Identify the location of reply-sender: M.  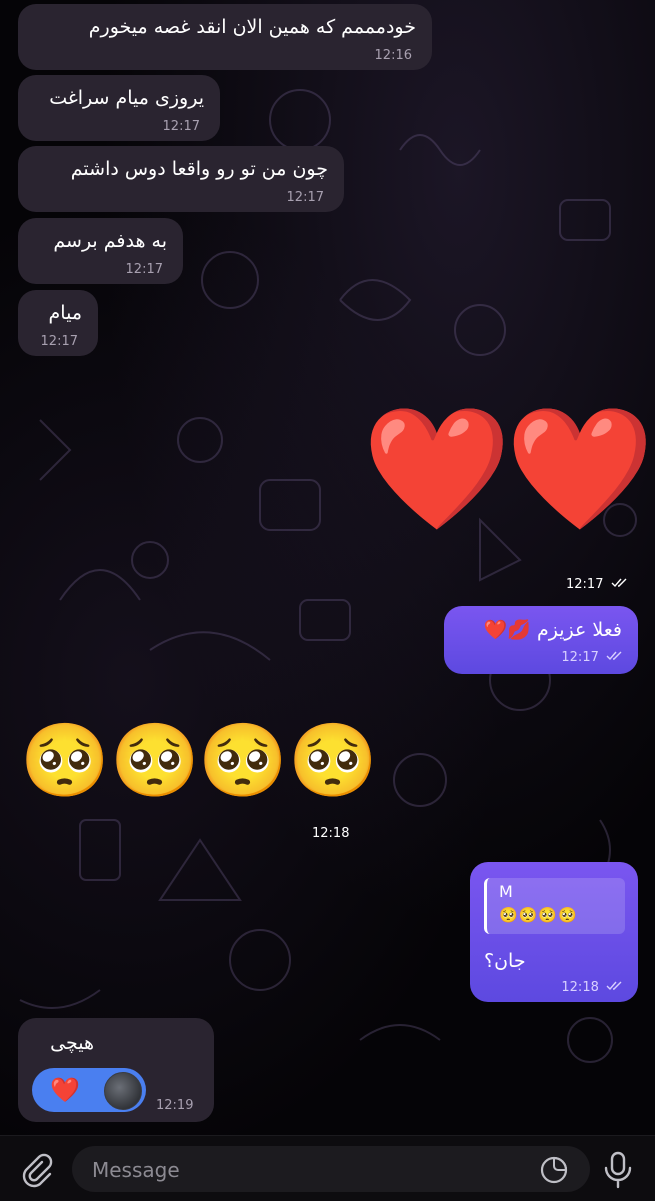
(506, 891).